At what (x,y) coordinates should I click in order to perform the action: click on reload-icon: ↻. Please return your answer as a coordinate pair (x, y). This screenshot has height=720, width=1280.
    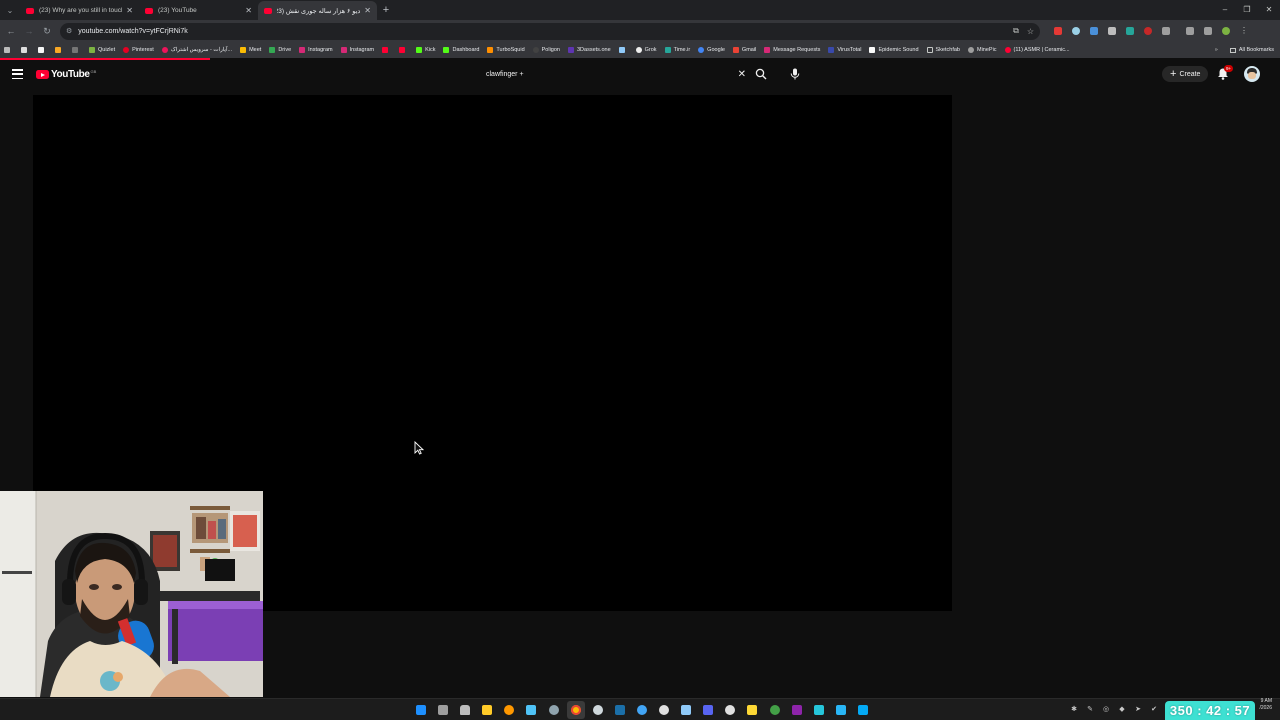
    Looking at the image, I should click on (47, 31).